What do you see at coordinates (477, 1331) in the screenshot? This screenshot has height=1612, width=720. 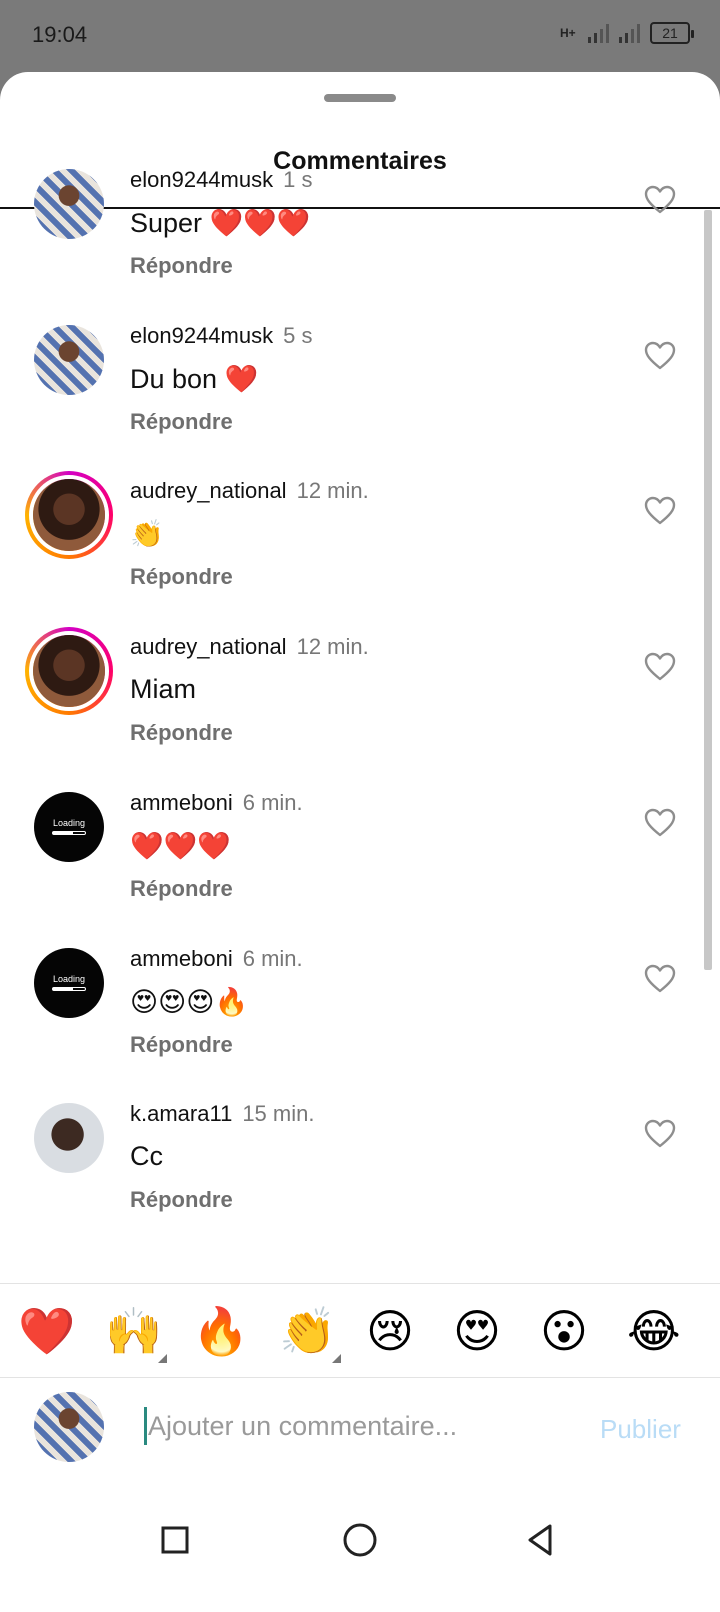 I see `emoji-button: 😍` at bounding box center [477, 1331].